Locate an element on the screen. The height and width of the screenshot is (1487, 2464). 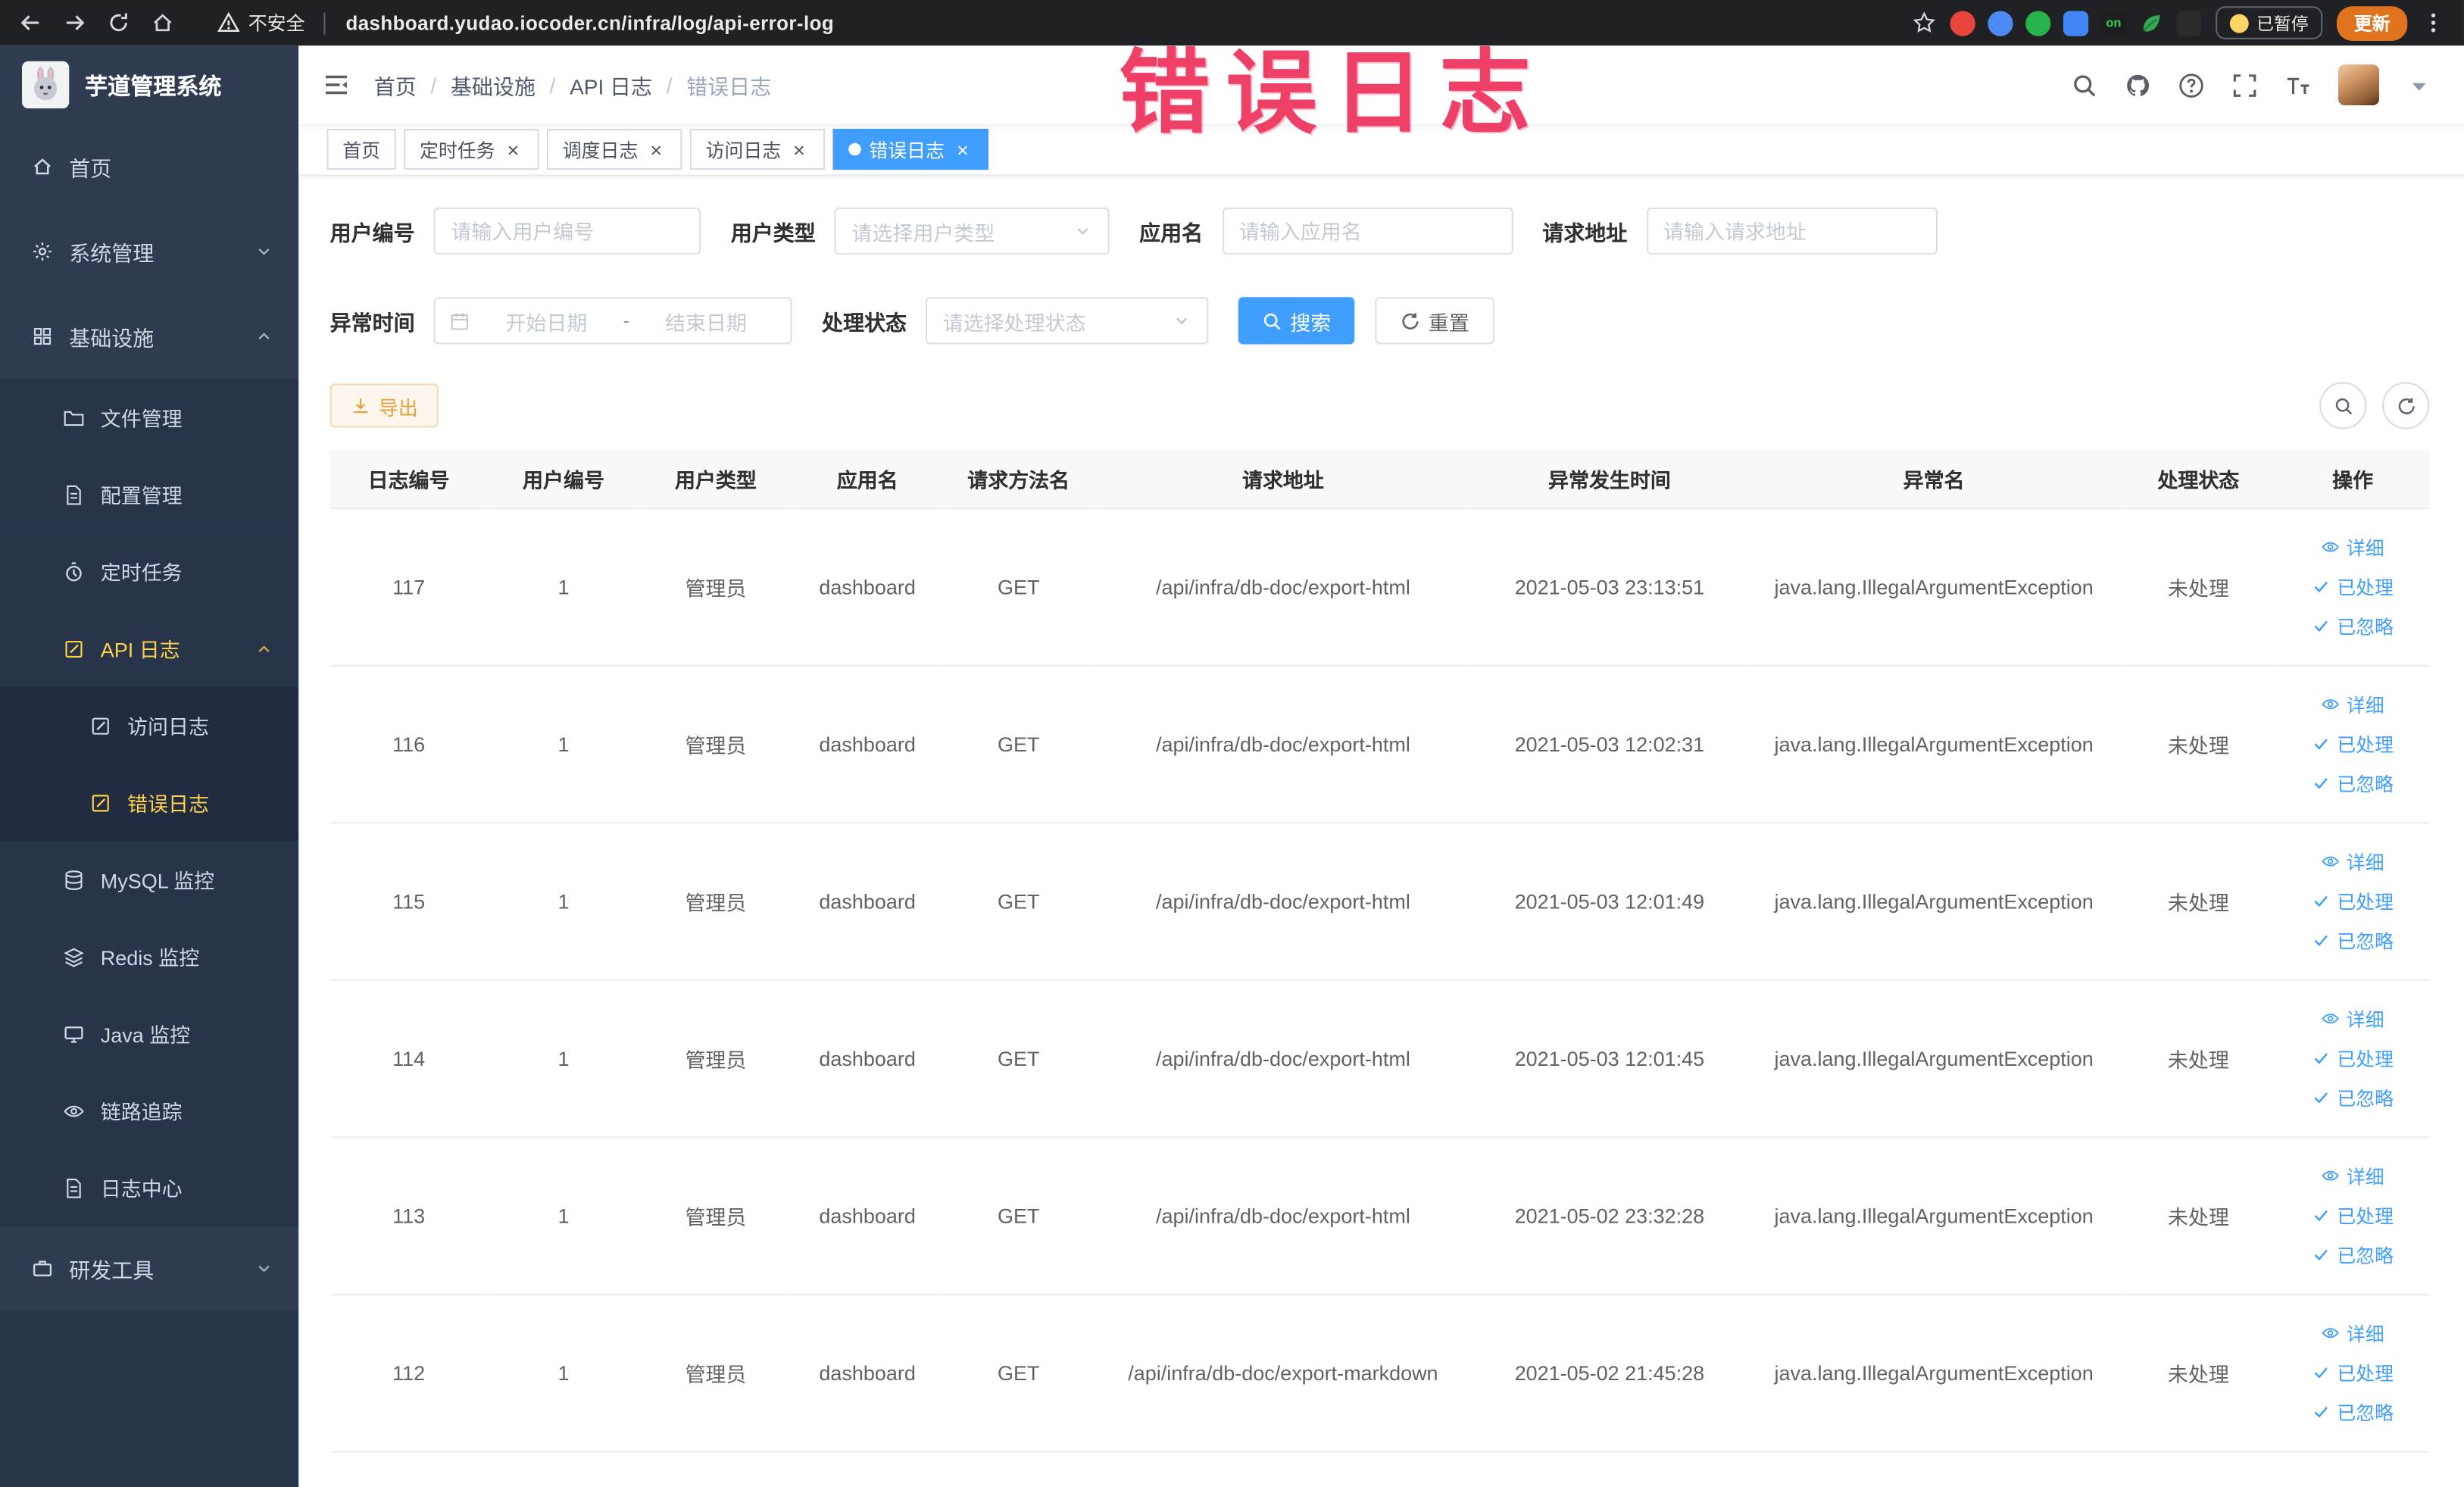
sidebar-item-mysql-monitor: MySQL 监控 is located at coordinates (149, 879).